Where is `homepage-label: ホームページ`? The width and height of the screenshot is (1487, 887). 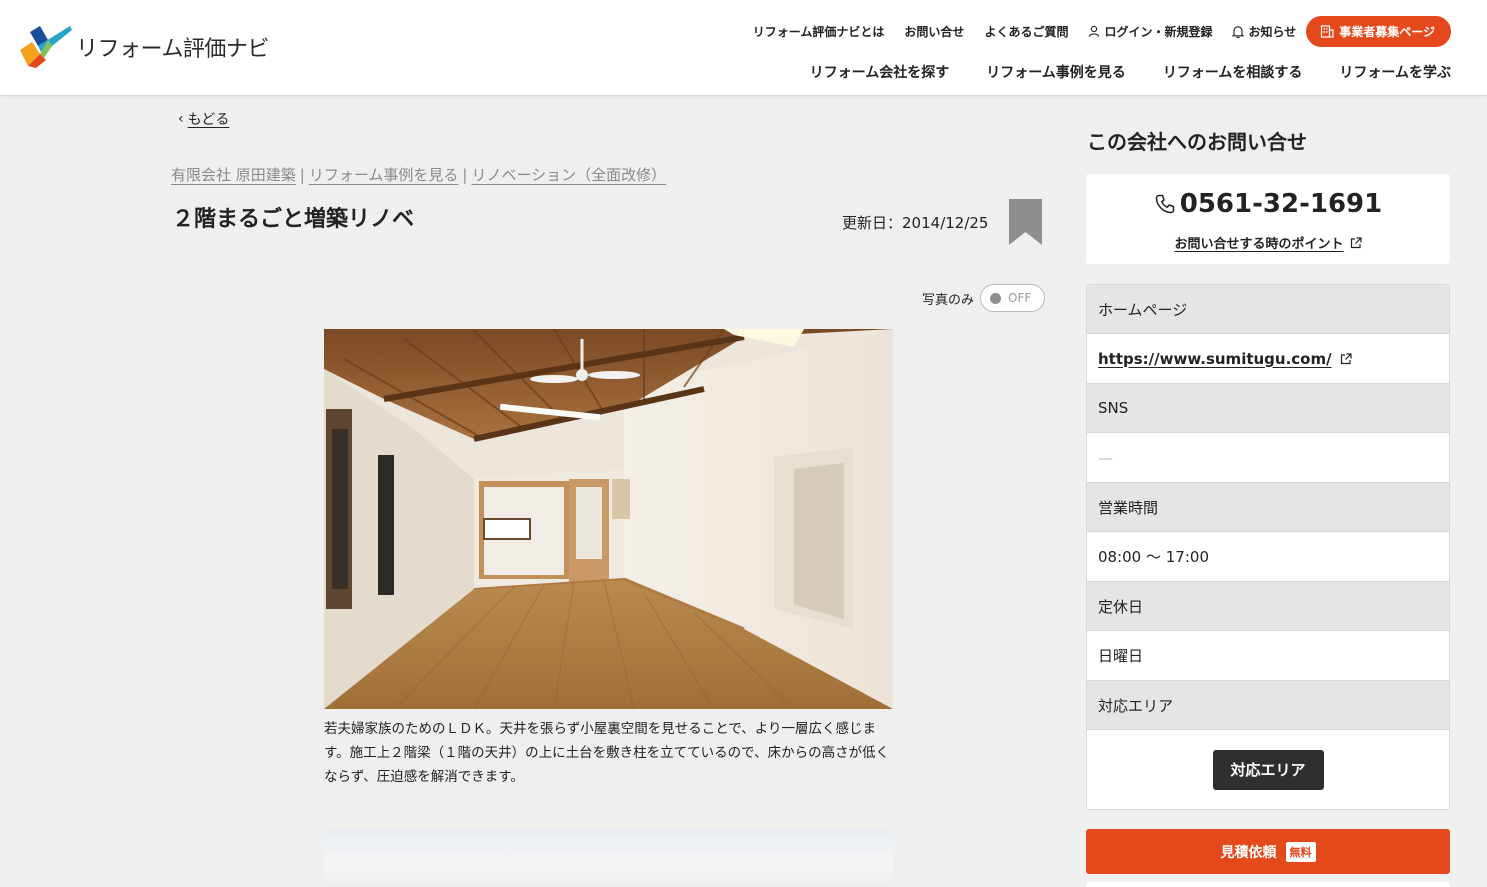 homepage-label: ホームページ is located at coordinates (1268, 309).